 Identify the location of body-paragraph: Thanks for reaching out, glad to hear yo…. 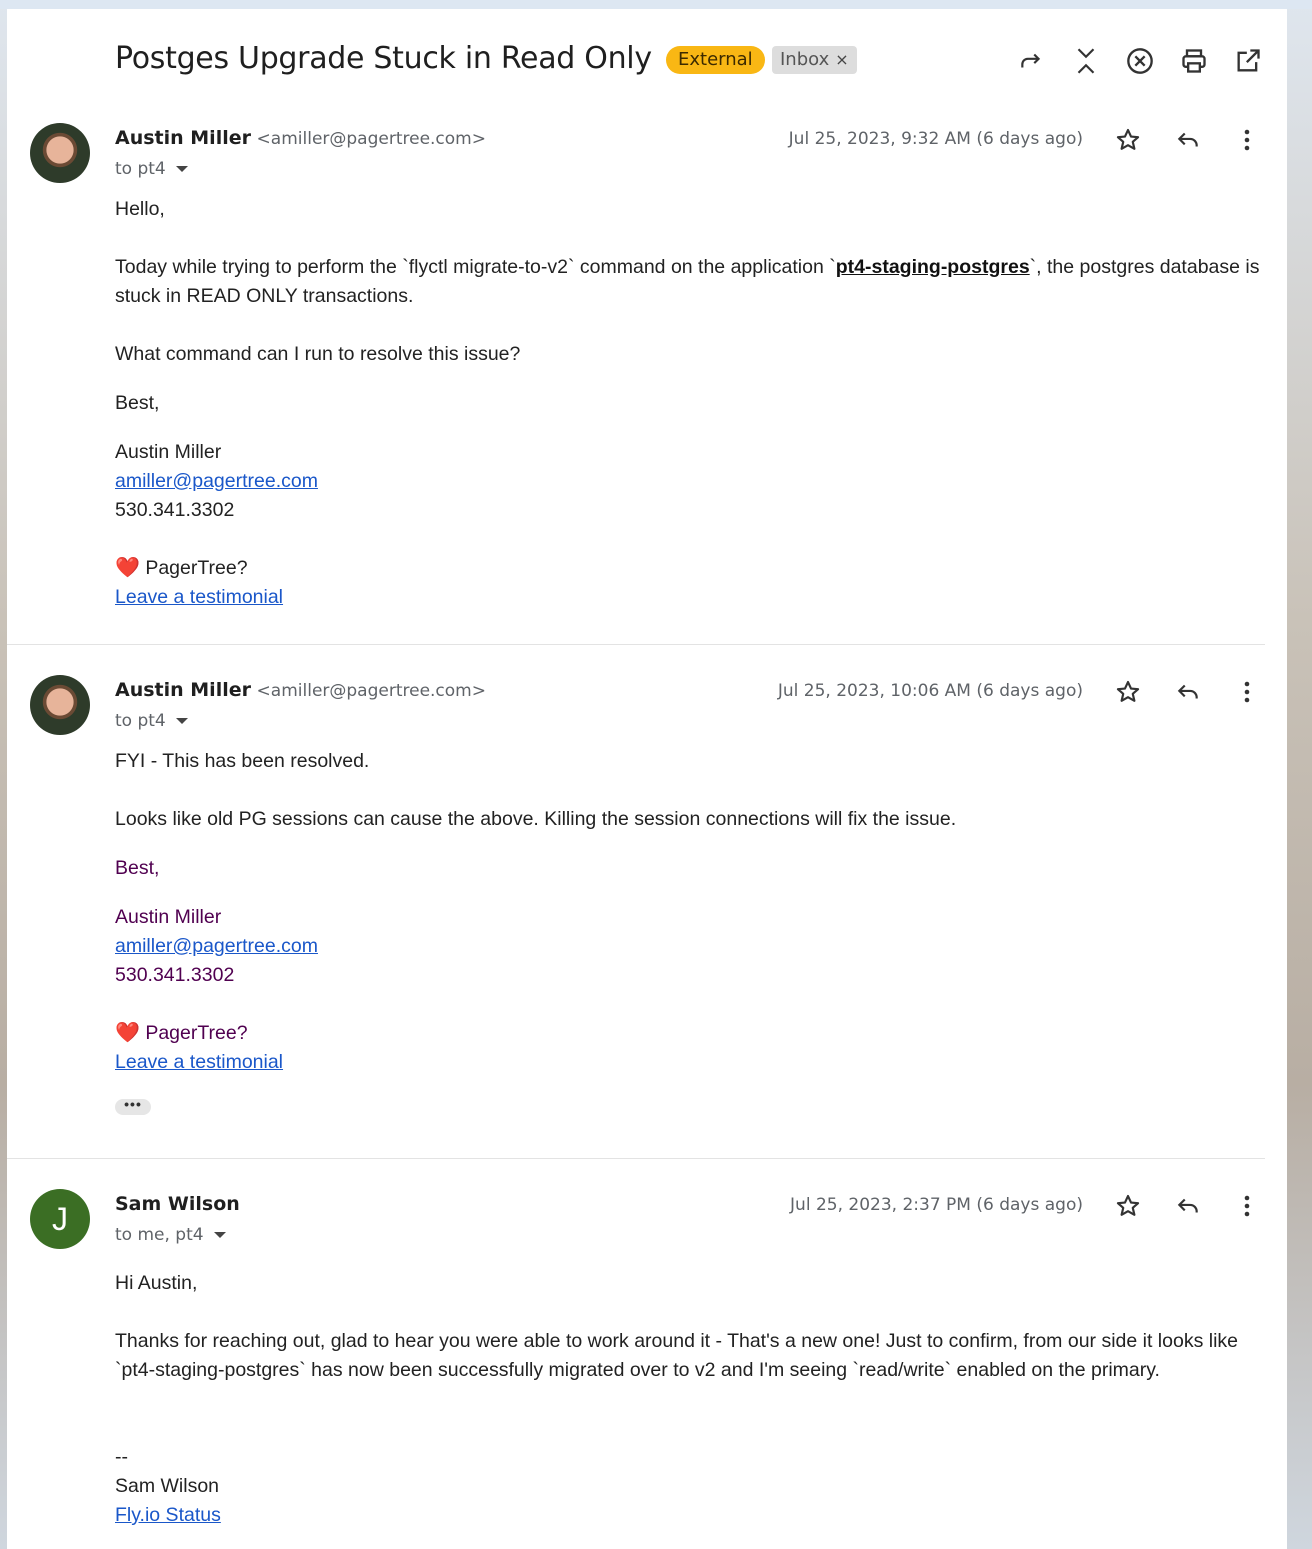
(677, 1355).